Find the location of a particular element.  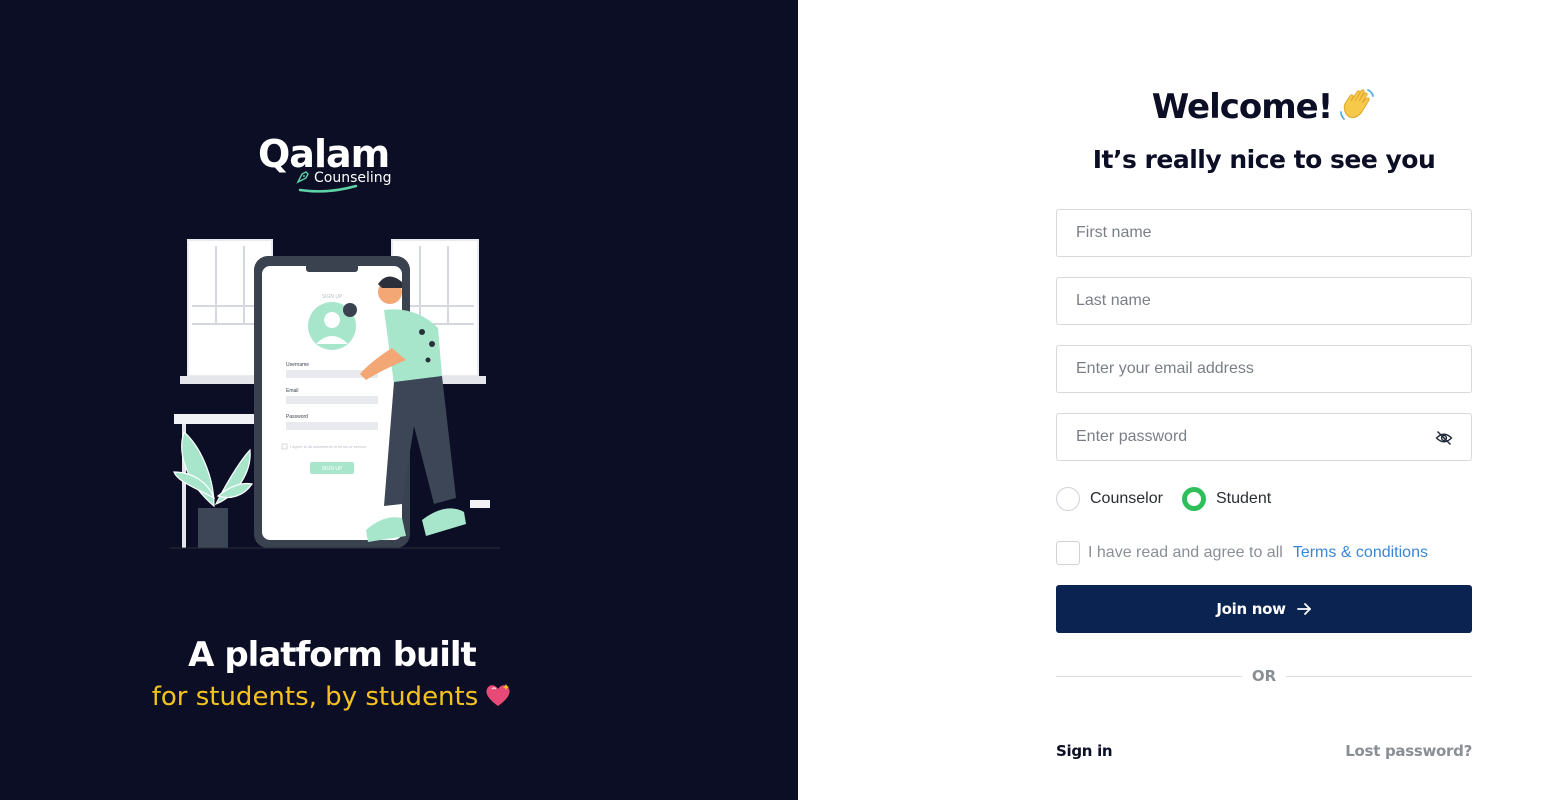

password-input is located at coordinates (1264, 437).